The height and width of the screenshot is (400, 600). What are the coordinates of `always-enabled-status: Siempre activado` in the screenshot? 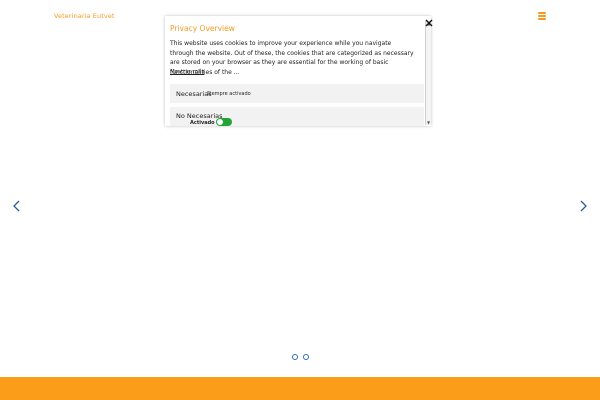 It's located at (229, 94).